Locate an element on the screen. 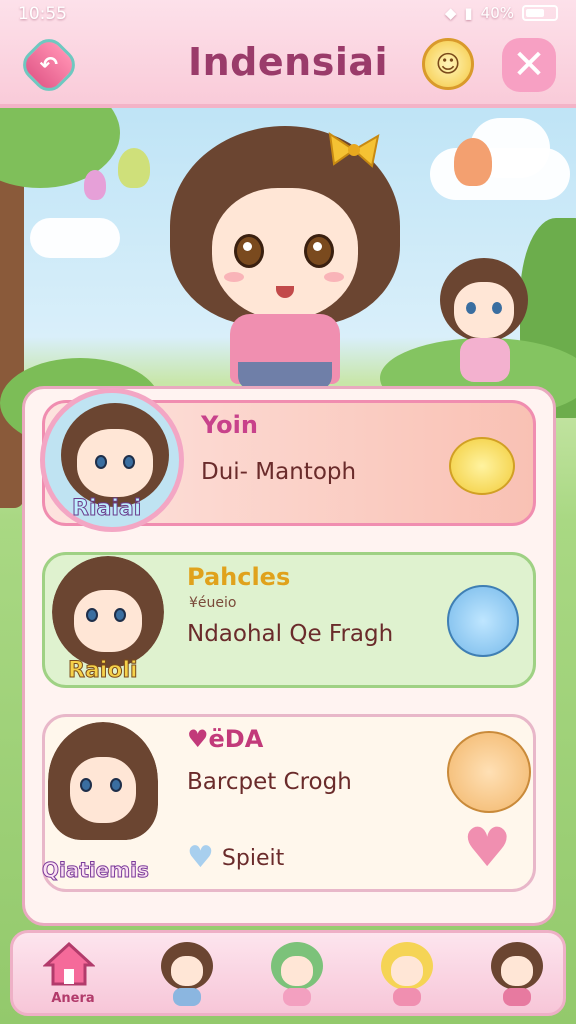  home-icon is located at coordinates (69, 963).